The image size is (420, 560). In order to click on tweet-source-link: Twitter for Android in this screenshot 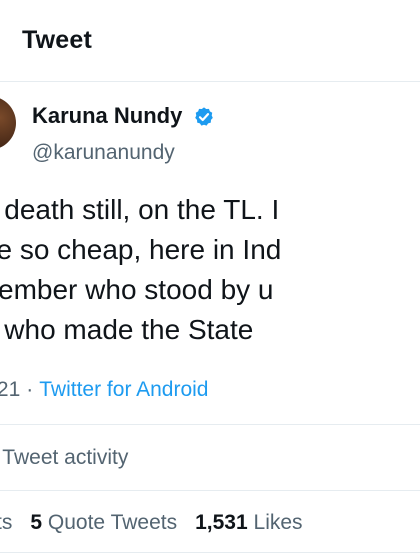, I will do `click(123, 389)`.